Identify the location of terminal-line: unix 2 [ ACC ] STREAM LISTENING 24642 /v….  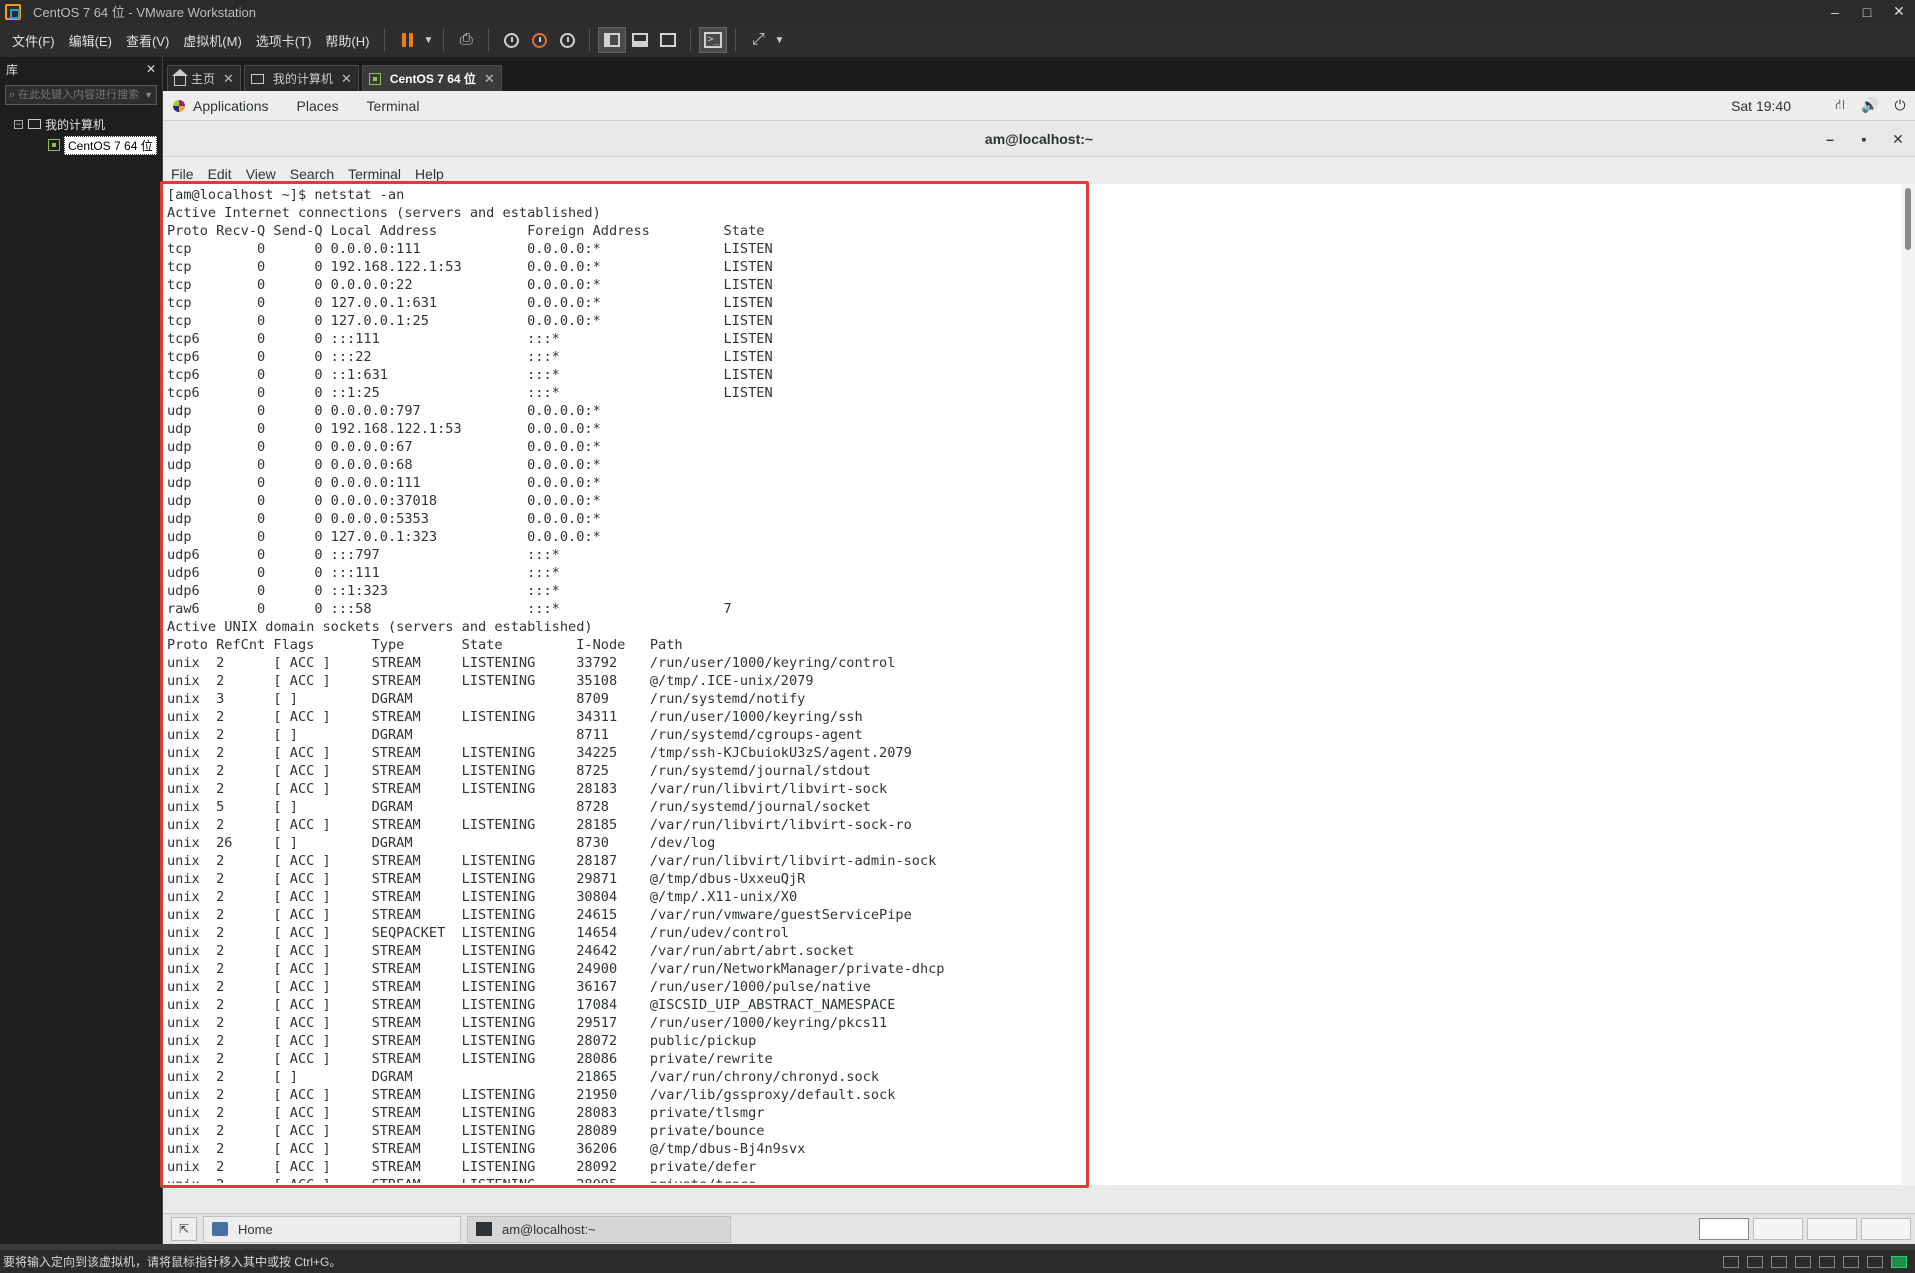
(511, 951).